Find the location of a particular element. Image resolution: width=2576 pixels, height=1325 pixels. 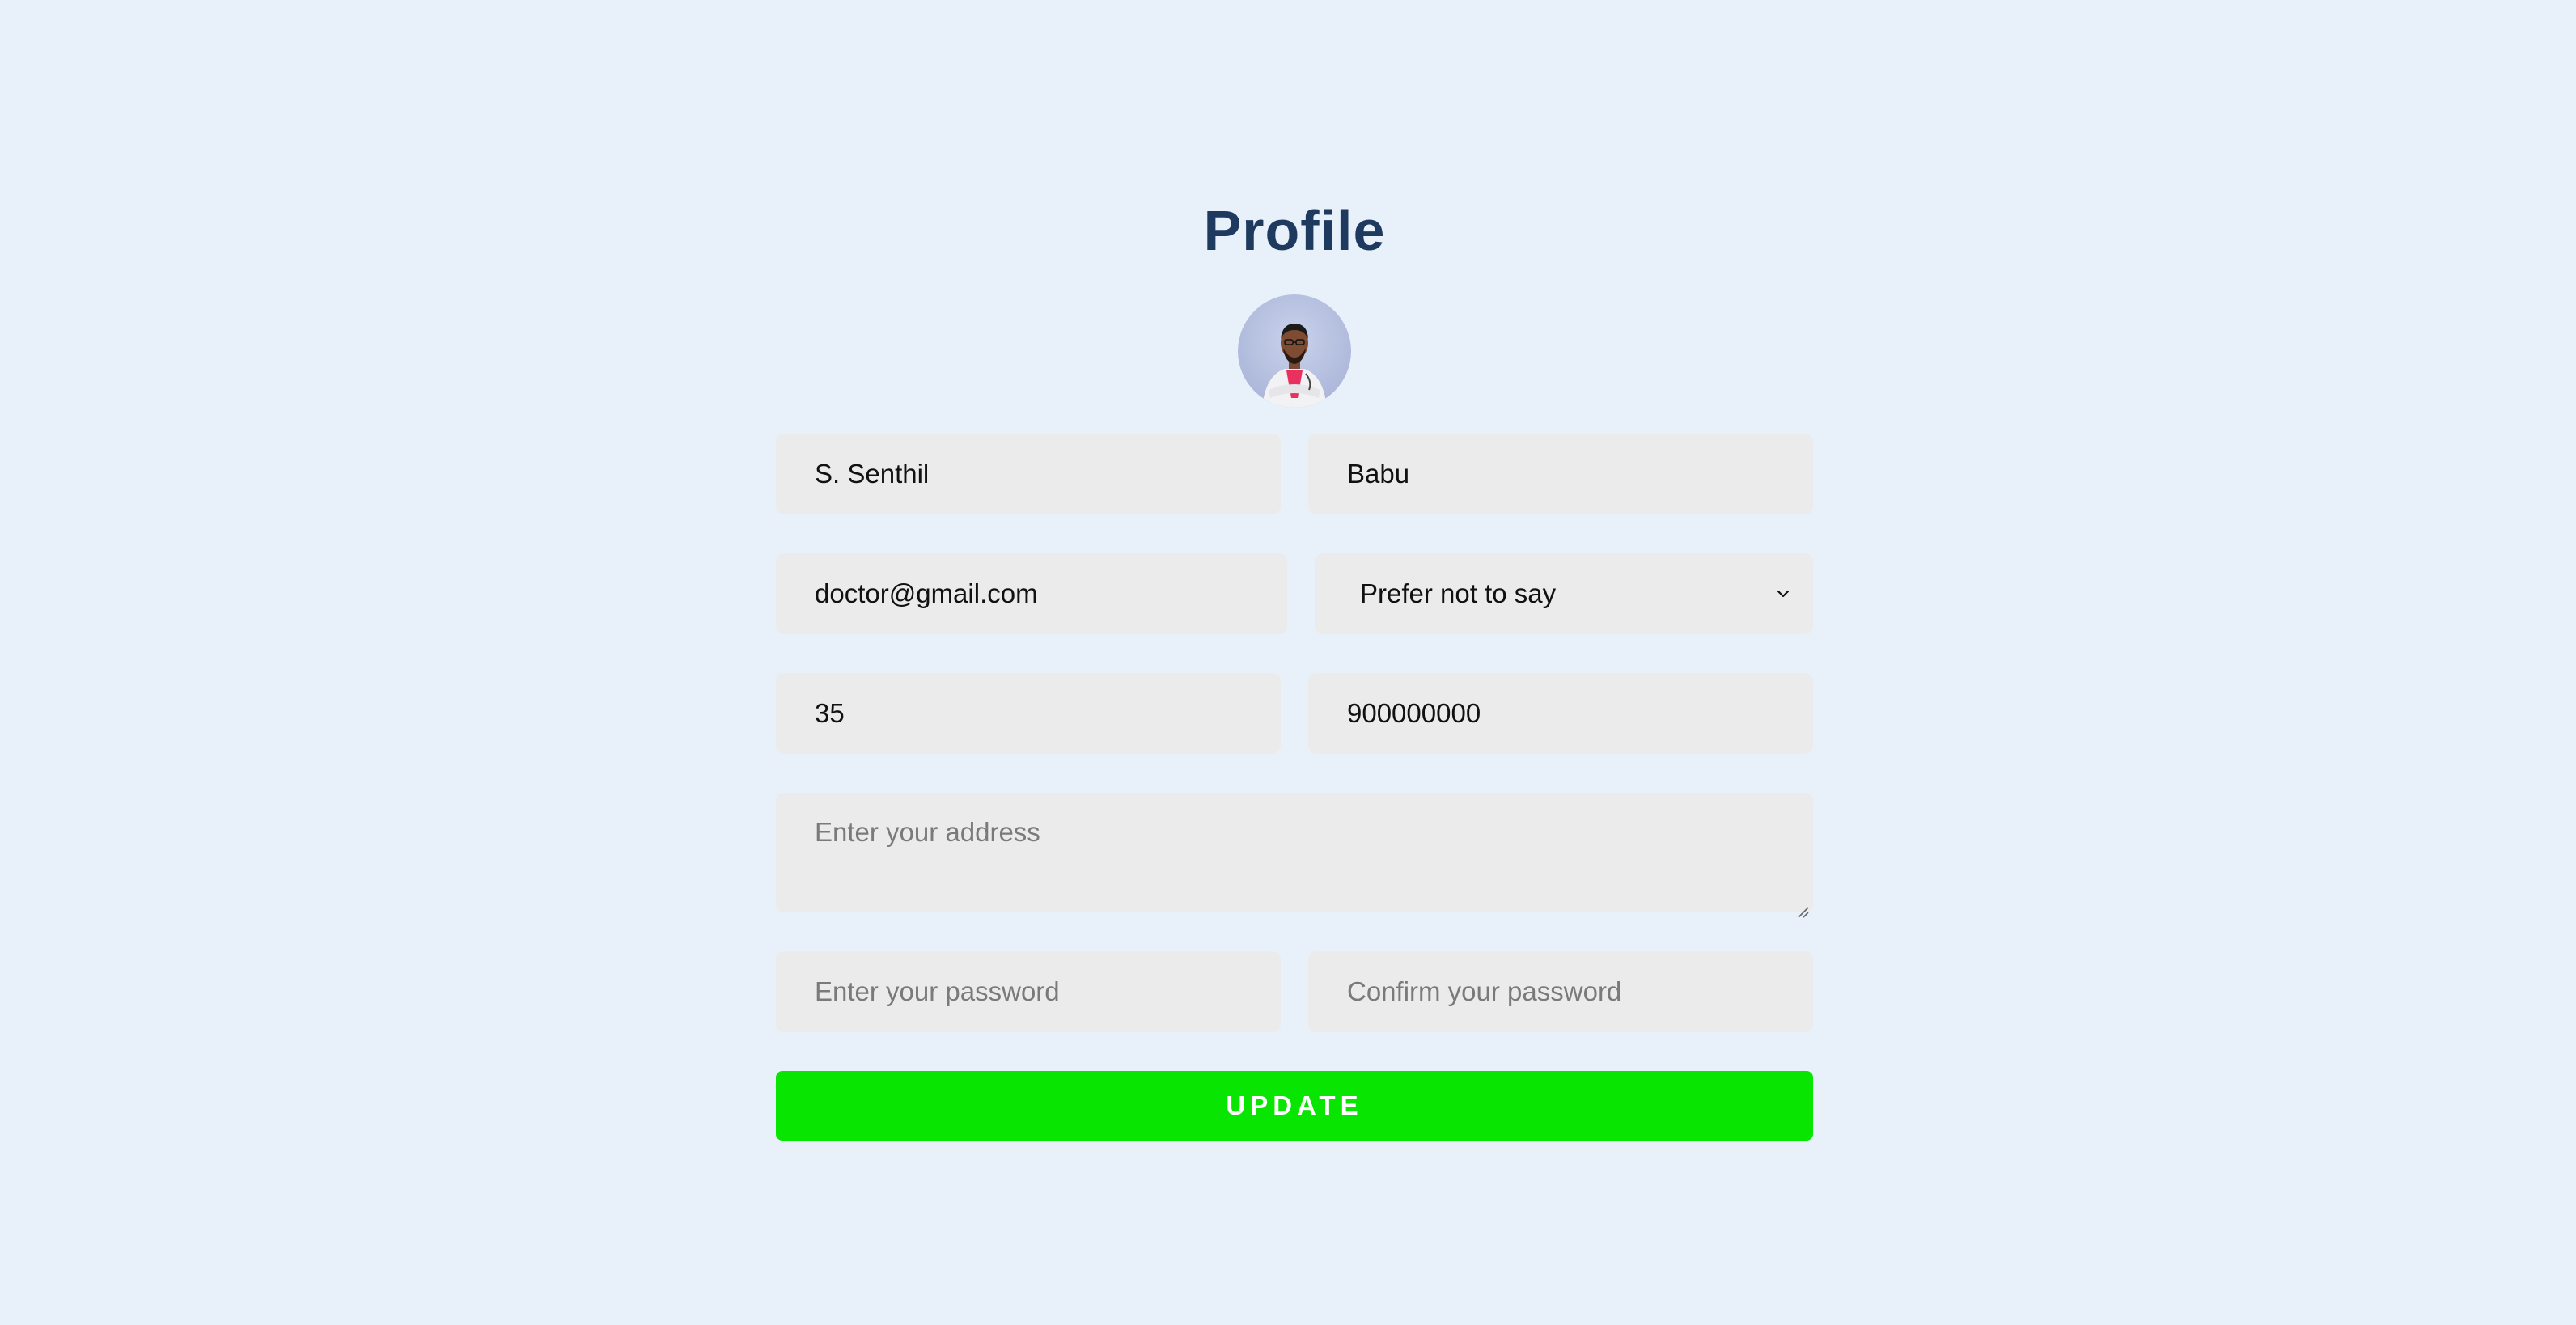

email-gender-row: doctor@gmail.com Prefer not to say is located at coordinates (1294, 593).